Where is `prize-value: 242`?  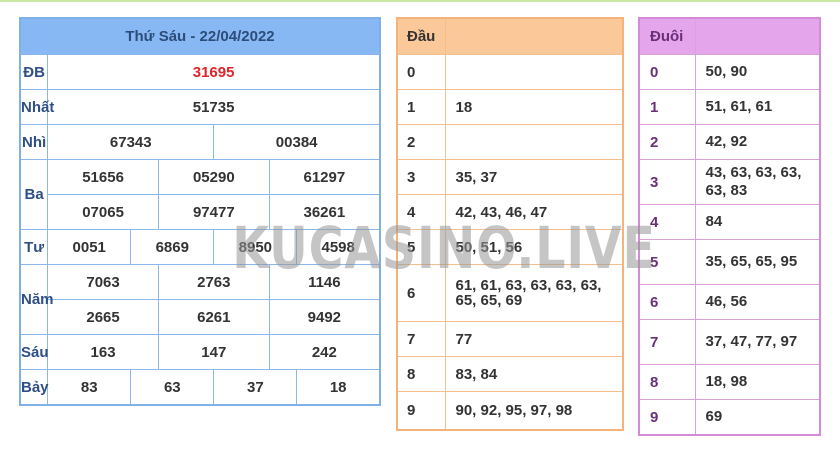 prize-value: 242 is located at coordinates (324, 352).